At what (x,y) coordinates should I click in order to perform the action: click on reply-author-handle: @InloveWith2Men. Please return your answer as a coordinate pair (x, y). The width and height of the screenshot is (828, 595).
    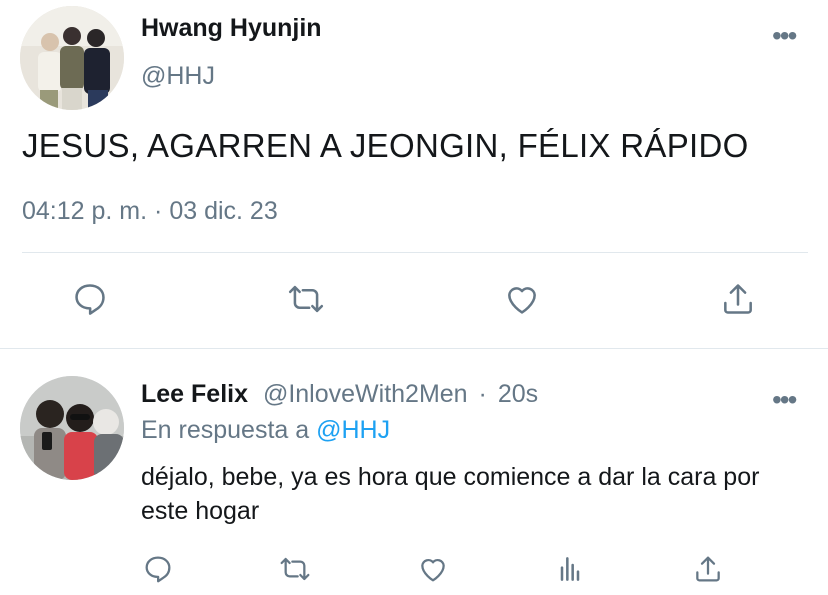
    Looking at the image, I should click on (365, 394).